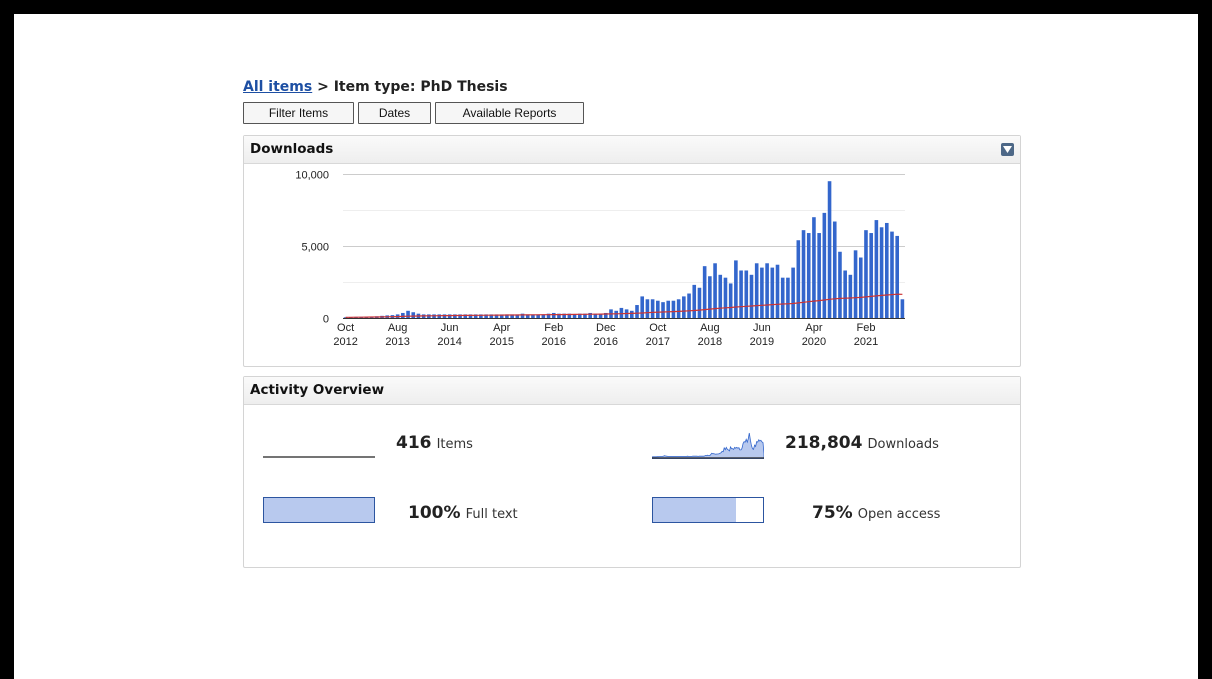 The height and width of the screenshot is (679, 1212). Describe the element at coordinates (414, 443) in the screenshot. I see `items-count: 416` at that location.